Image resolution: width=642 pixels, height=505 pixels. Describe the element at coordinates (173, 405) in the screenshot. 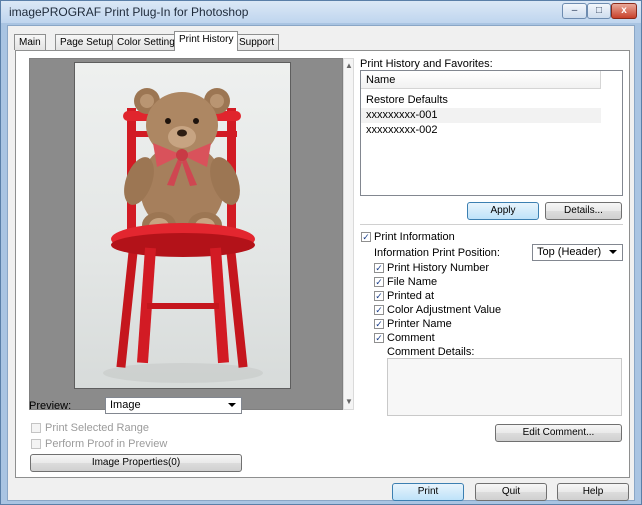

I see `preview-select: Image` at that location.